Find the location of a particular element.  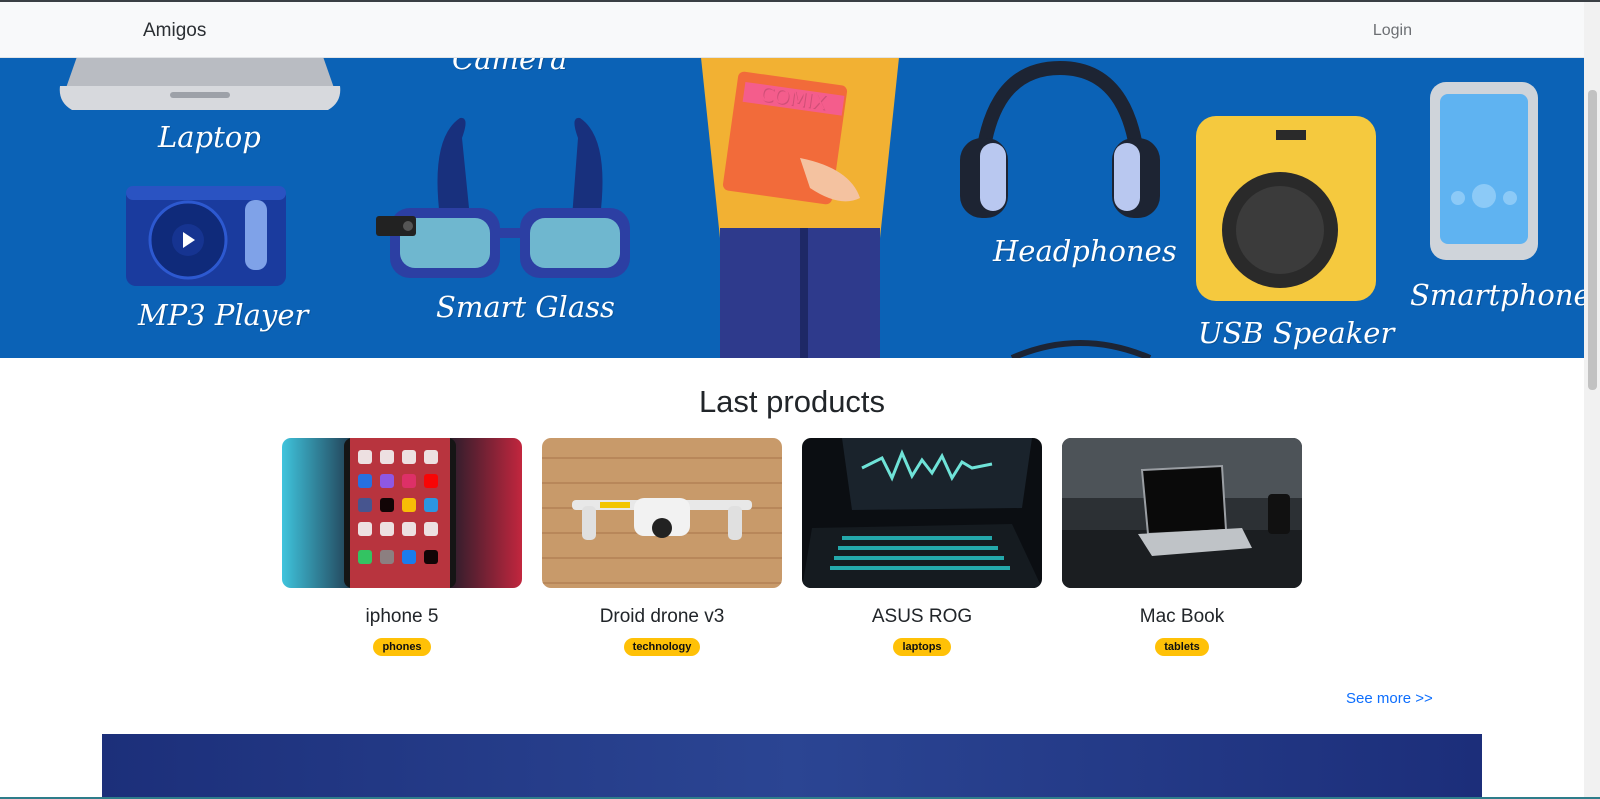

product-card: iphone 5 phones is located at coordinates (402, 547).